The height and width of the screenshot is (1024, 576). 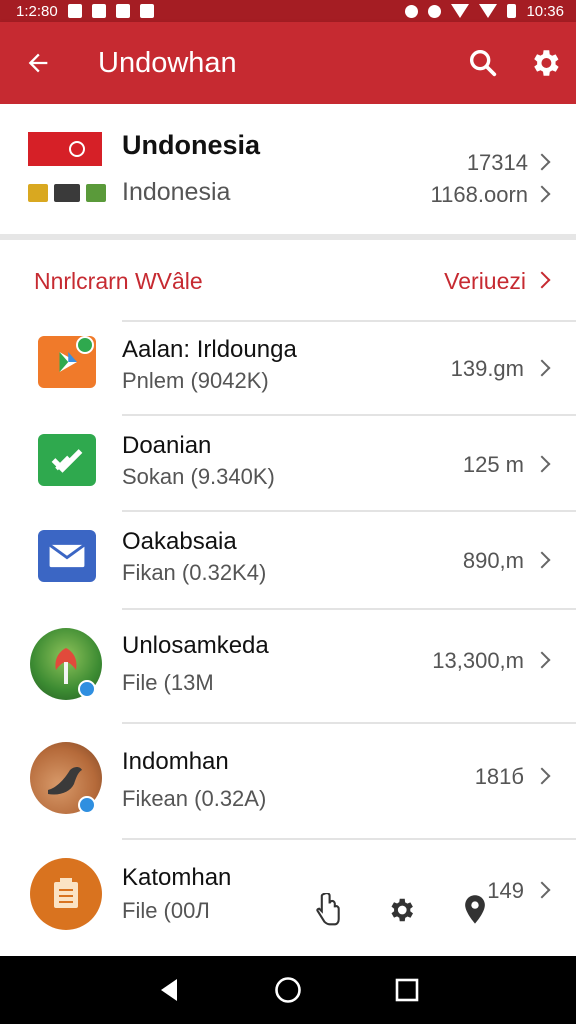 I want to click on alarm-icon, so click(x=412, y=11).